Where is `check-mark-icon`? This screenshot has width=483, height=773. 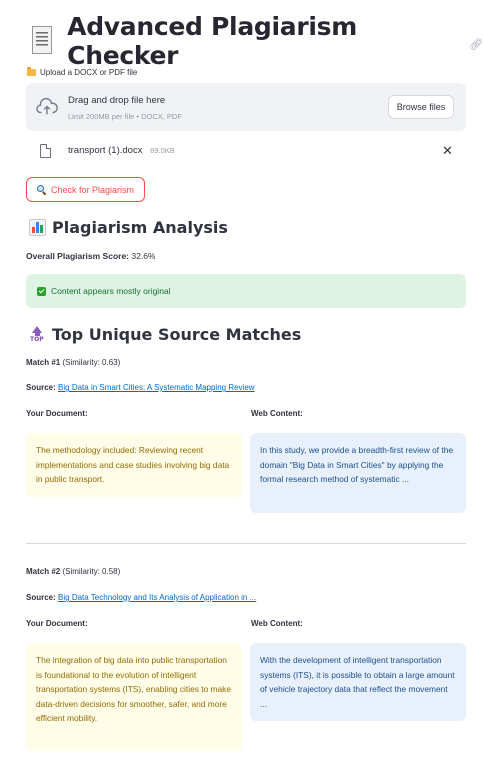
check-mark-icon is located at coordinates (41, 291).